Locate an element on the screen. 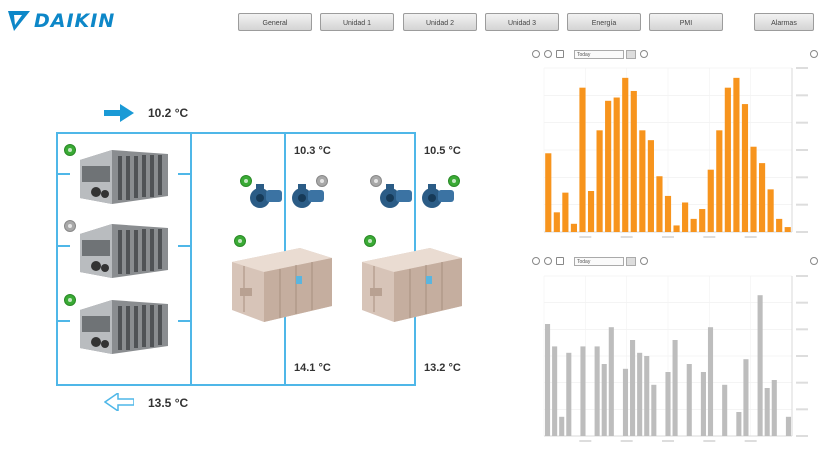  nav-pmi-button: PMI is located at coordinates (686, 22).